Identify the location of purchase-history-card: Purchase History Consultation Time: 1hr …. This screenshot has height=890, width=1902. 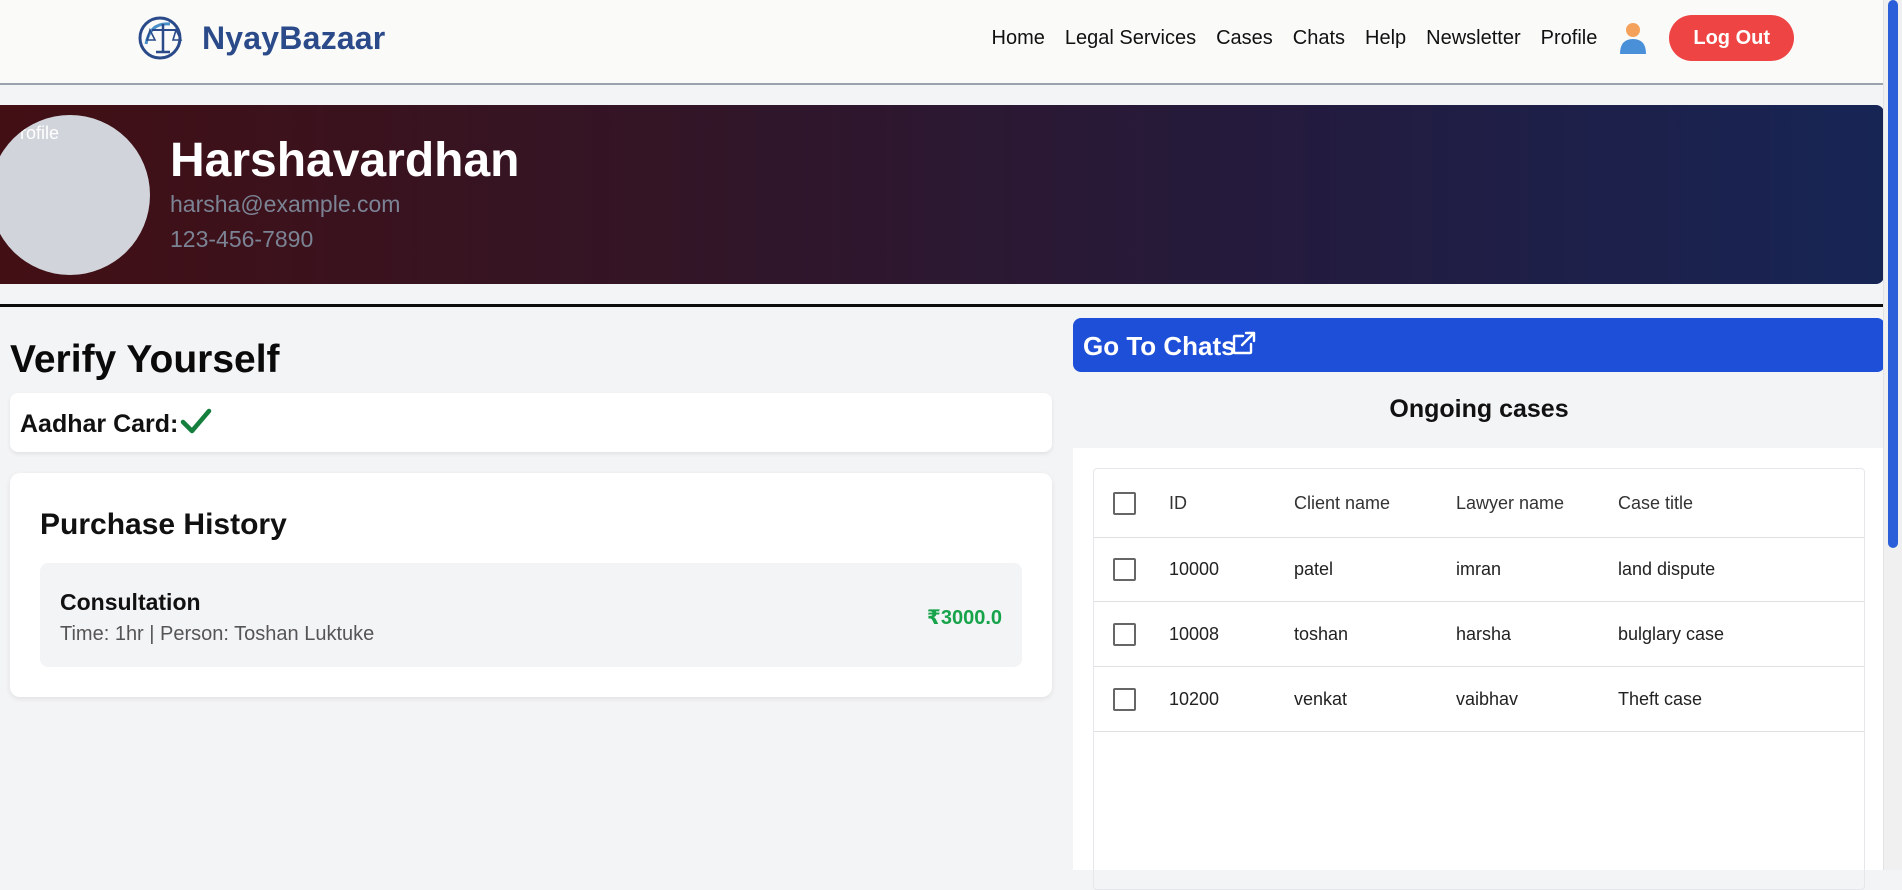
(531, 585).